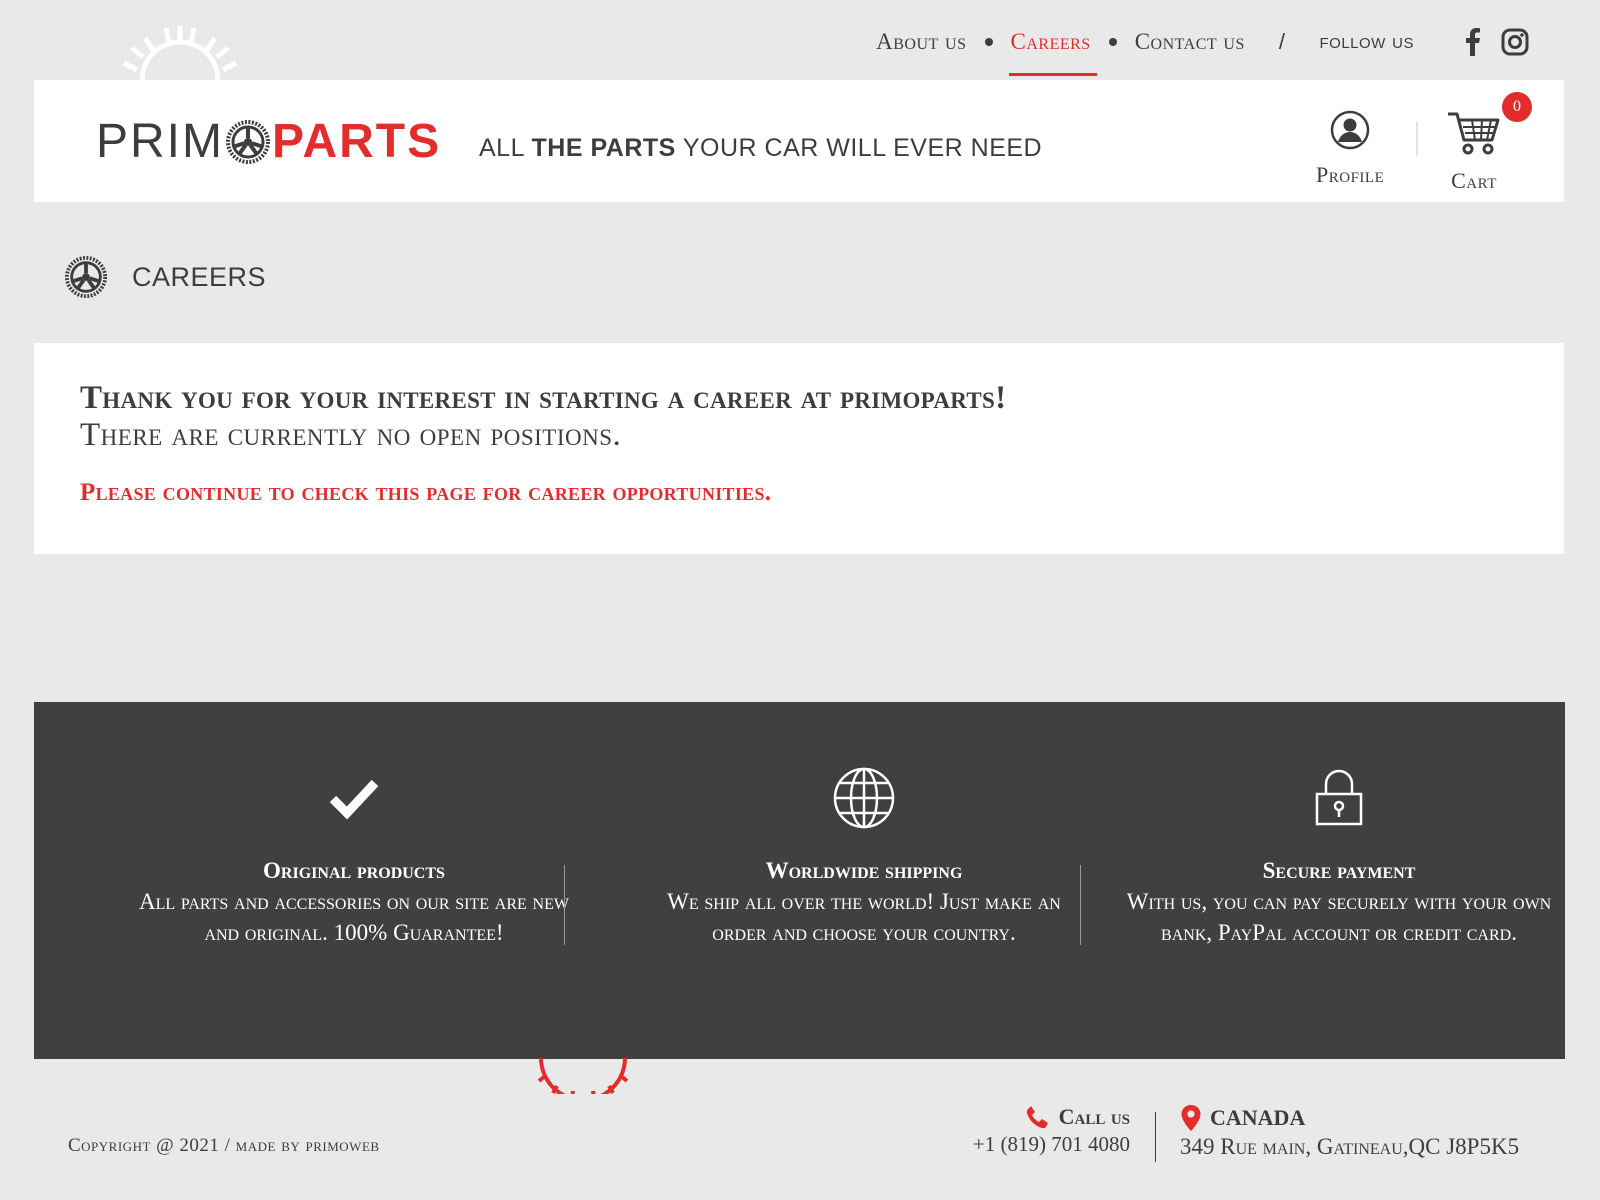 The width and height of the screenshot is (1600, 1200). I want to click on wheel-icon, so click(86, 277).